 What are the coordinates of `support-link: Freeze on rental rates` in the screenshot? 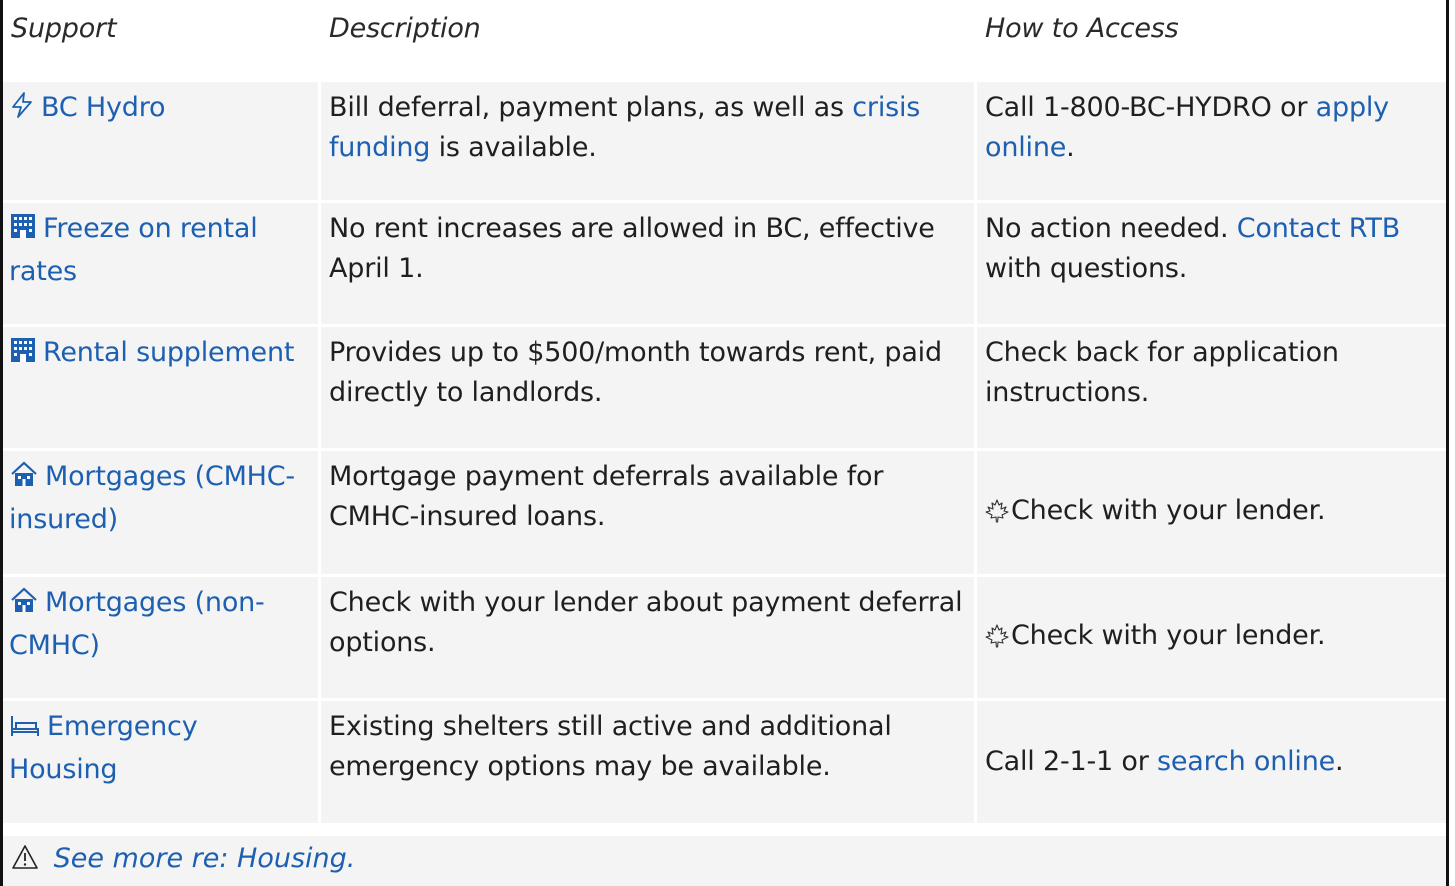 It's located at (133, 250).